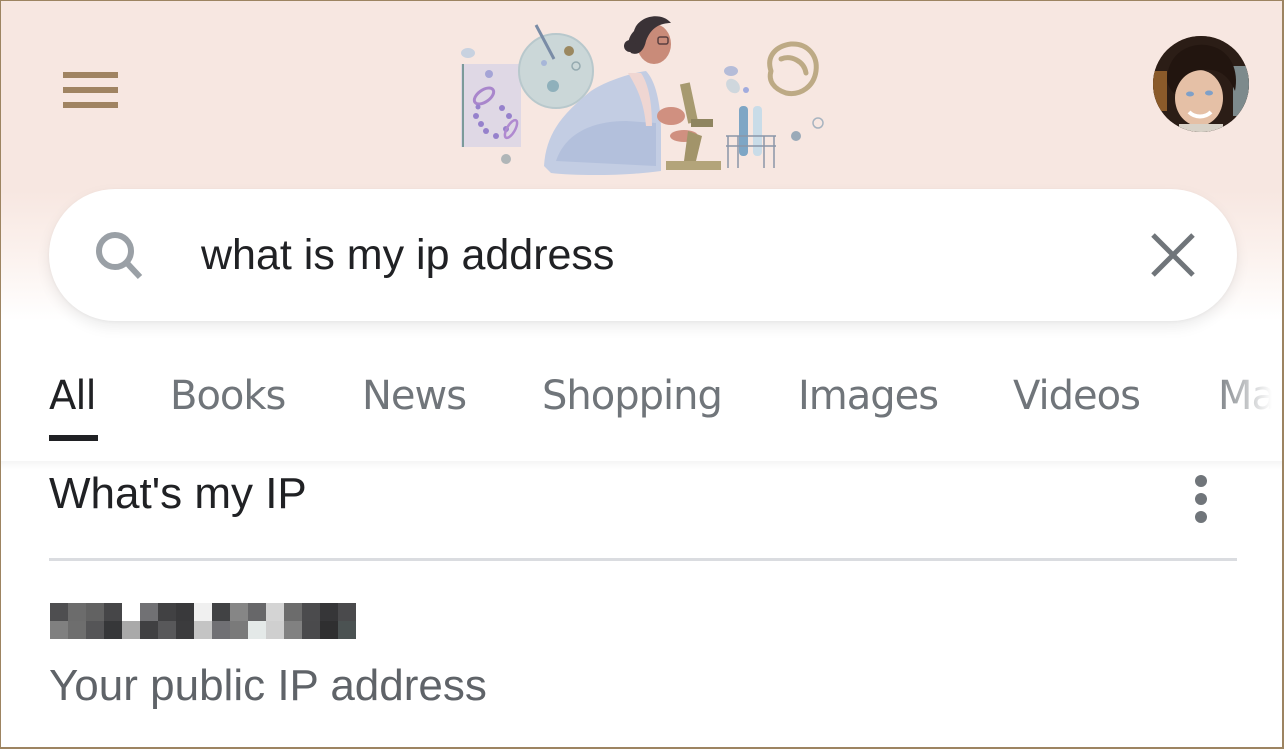  Describe the element at coordinates (651, 255) in the screenshot. I see `search-input` at that location.